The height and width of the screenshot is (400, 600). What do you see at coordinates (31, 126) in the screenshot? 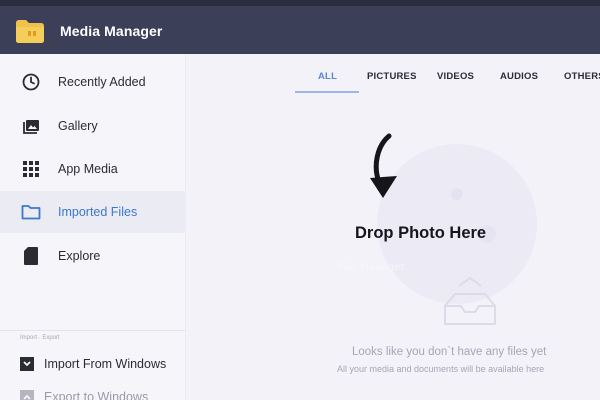
I see `gallery-icon` at bounding box center [31, 126].